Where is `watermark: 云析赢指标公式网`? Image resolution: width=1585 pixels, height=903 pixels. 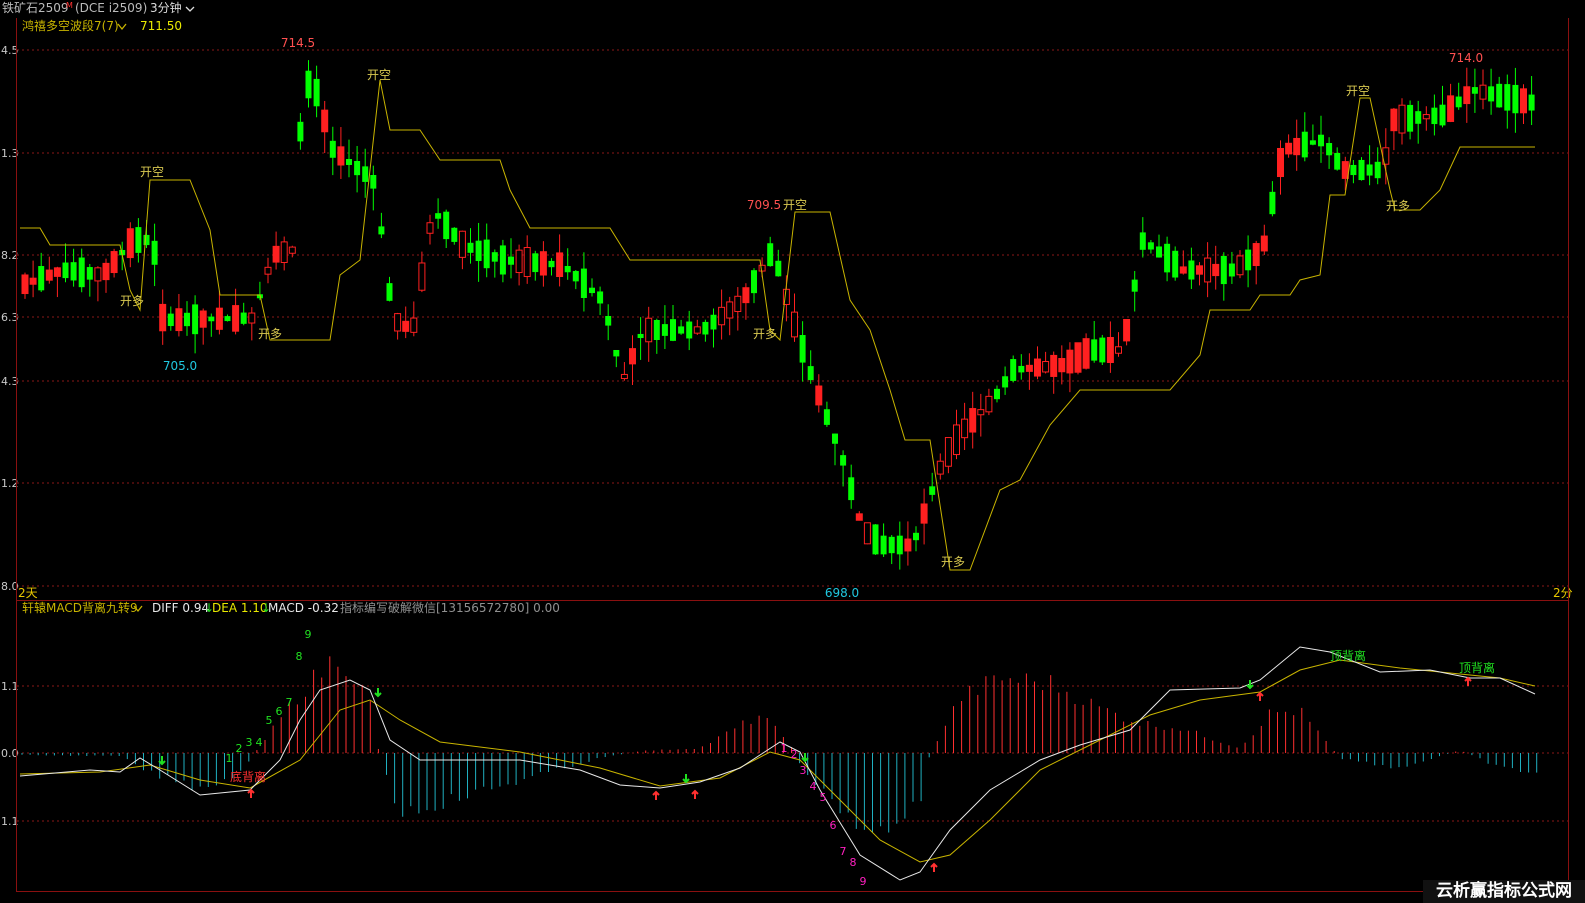 watermark: 云析赢指标公式网 is located at coordinates (1504, 891).